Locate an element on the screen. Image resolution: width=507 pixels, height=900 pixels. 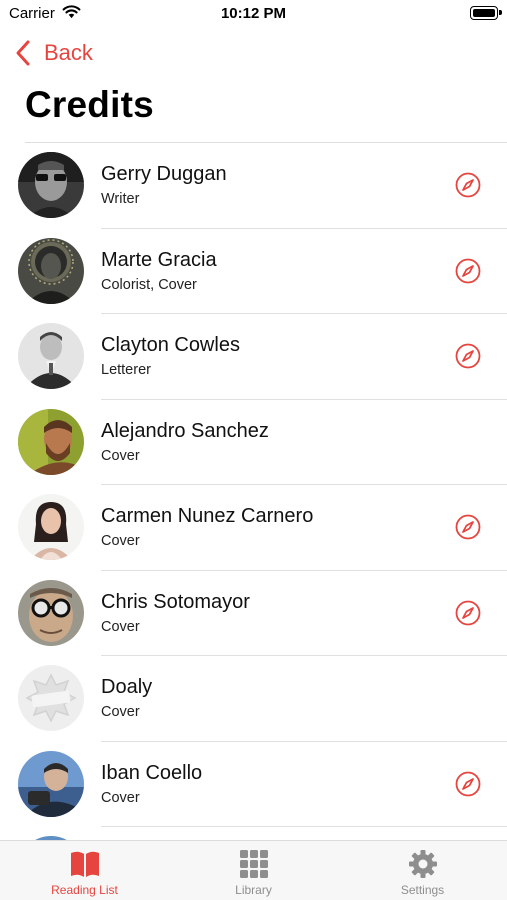
credit-row: Chris Sotomayor Cover is located at coordinates (253, 613).